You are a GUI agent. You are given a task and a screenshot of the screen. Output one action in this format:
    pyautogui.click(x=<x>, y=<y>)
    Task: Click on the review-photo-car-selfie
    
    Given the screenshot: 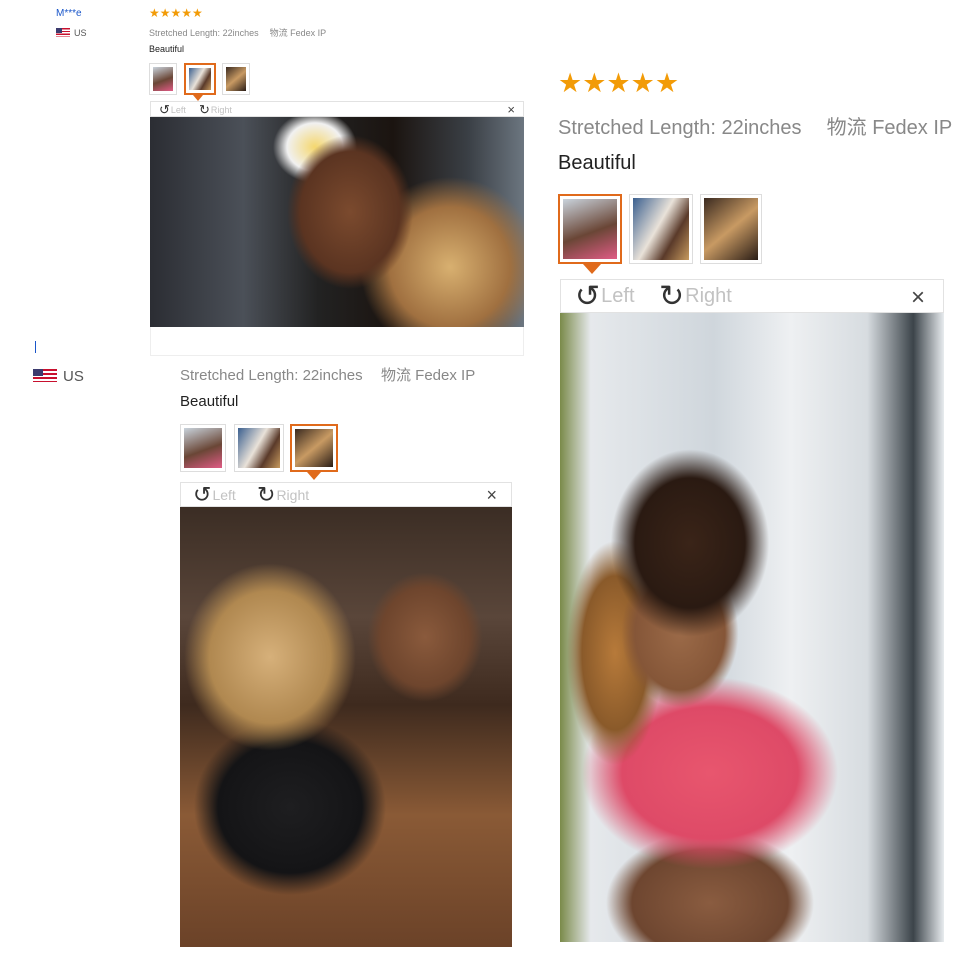 What is the action you would take?
    pyautogui.click(x=337, y=222)
    